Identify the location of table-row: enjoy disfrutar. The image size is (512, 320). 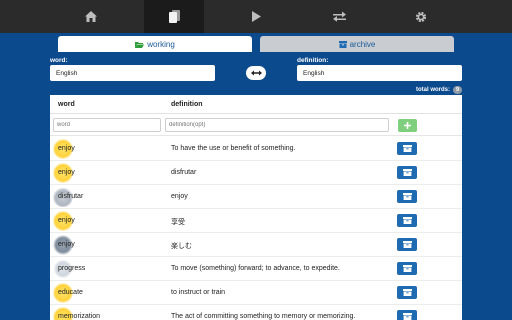
(256, 173).